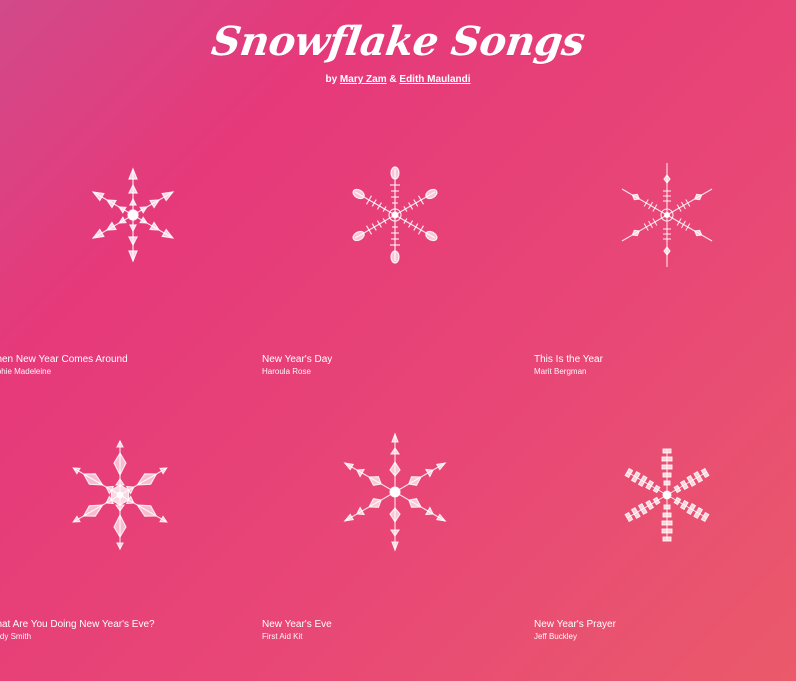 The width and height of the screenshot is (796, 681). I want to click on song-artist: First Aid Kit, so click(282, 636).